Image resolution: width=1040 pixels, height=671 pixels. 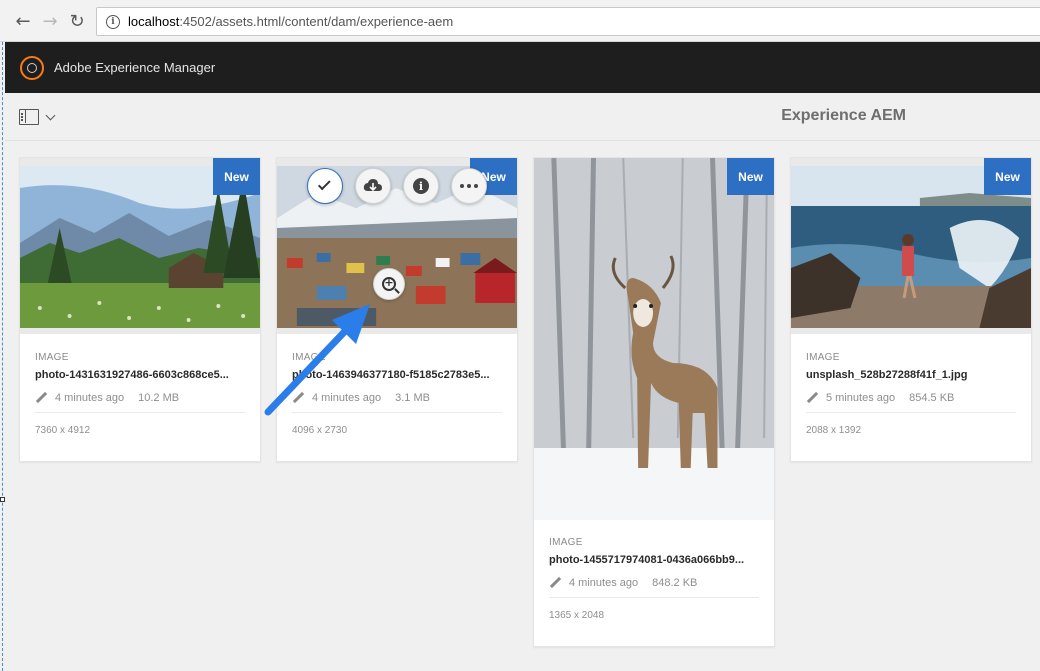 I want to click on more-actions-button, so click(x=469, y=186).